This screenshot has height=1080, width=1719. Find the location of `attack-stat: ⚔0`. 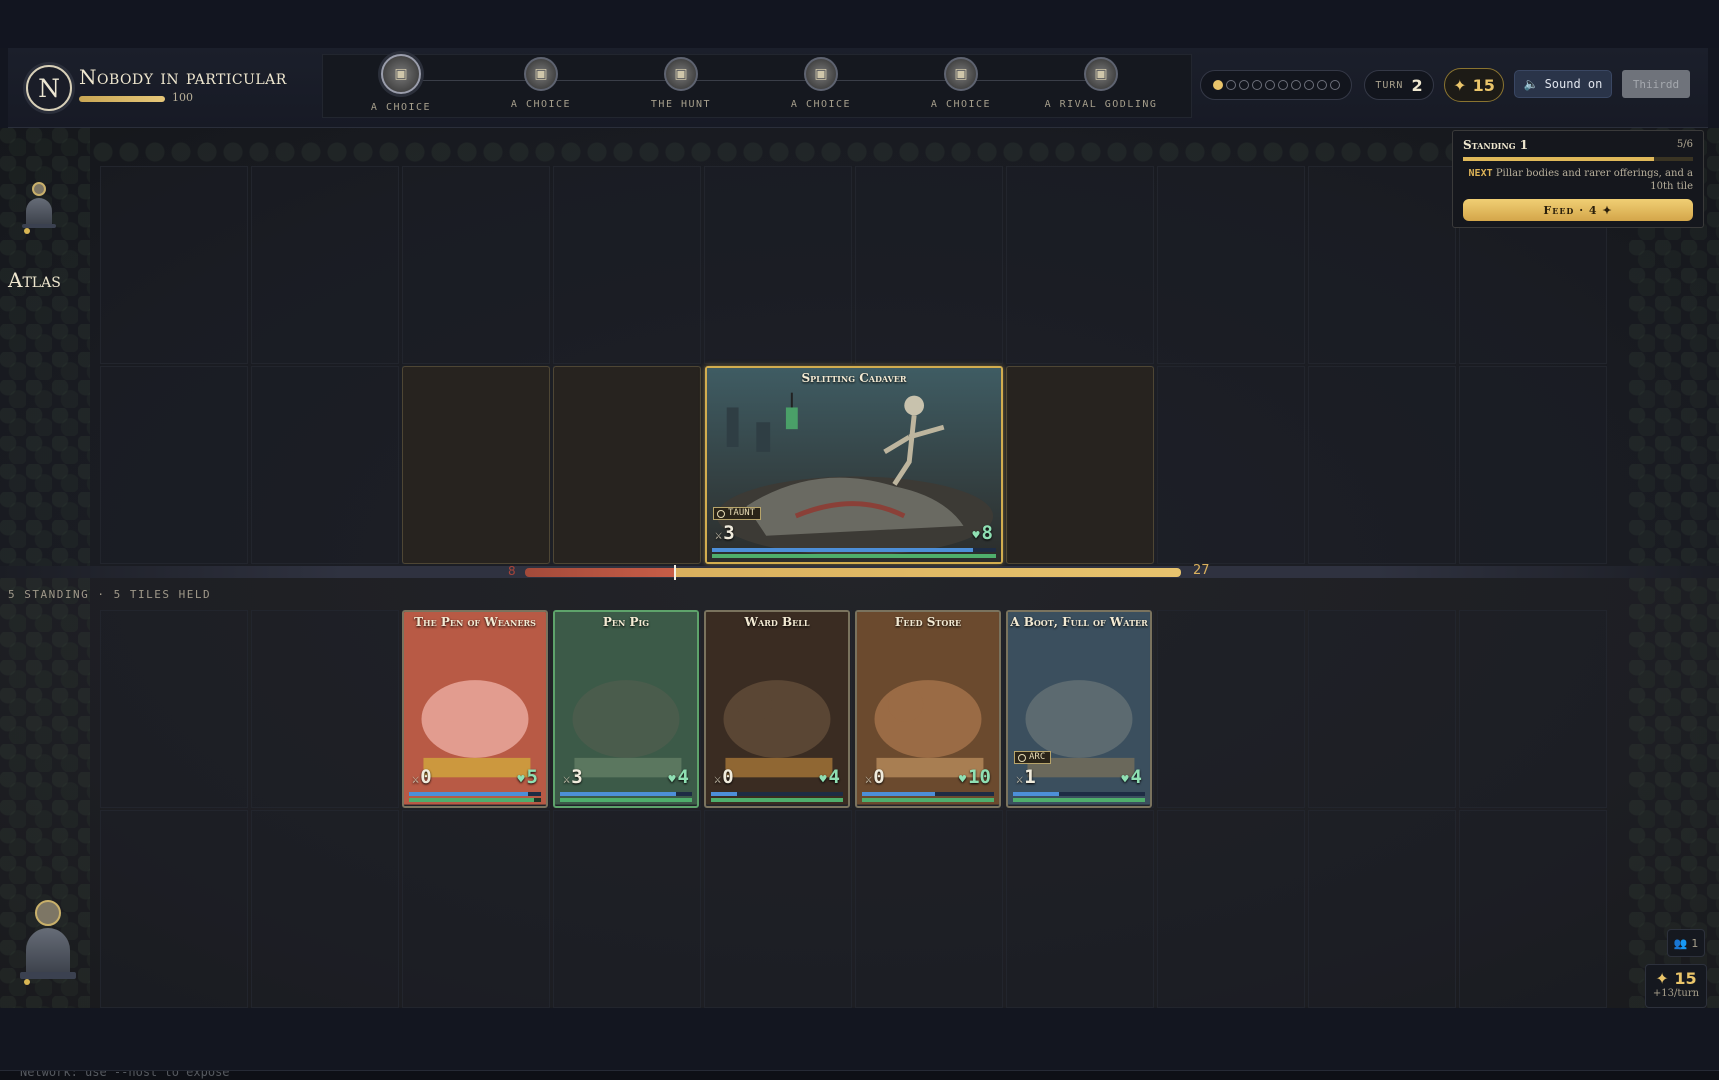

attack-stat: ⚔0 is located at coordinates (875, 777).